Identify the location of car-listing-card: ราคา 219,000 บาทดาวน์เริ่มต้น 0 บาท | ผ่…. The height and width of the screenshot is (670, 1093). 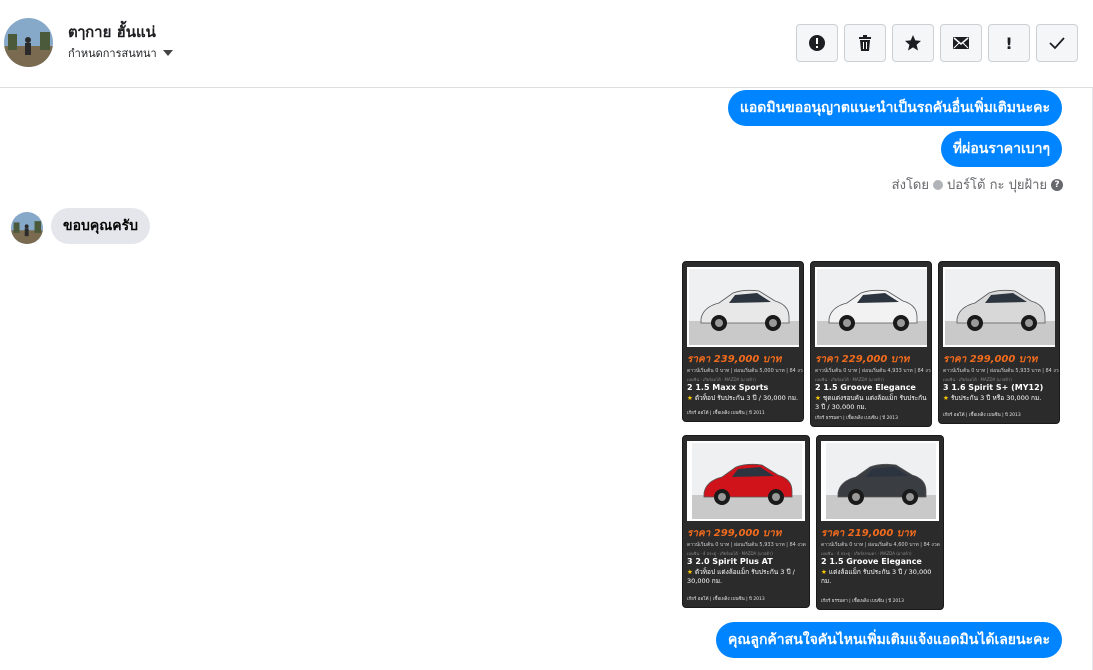
(880, 522).